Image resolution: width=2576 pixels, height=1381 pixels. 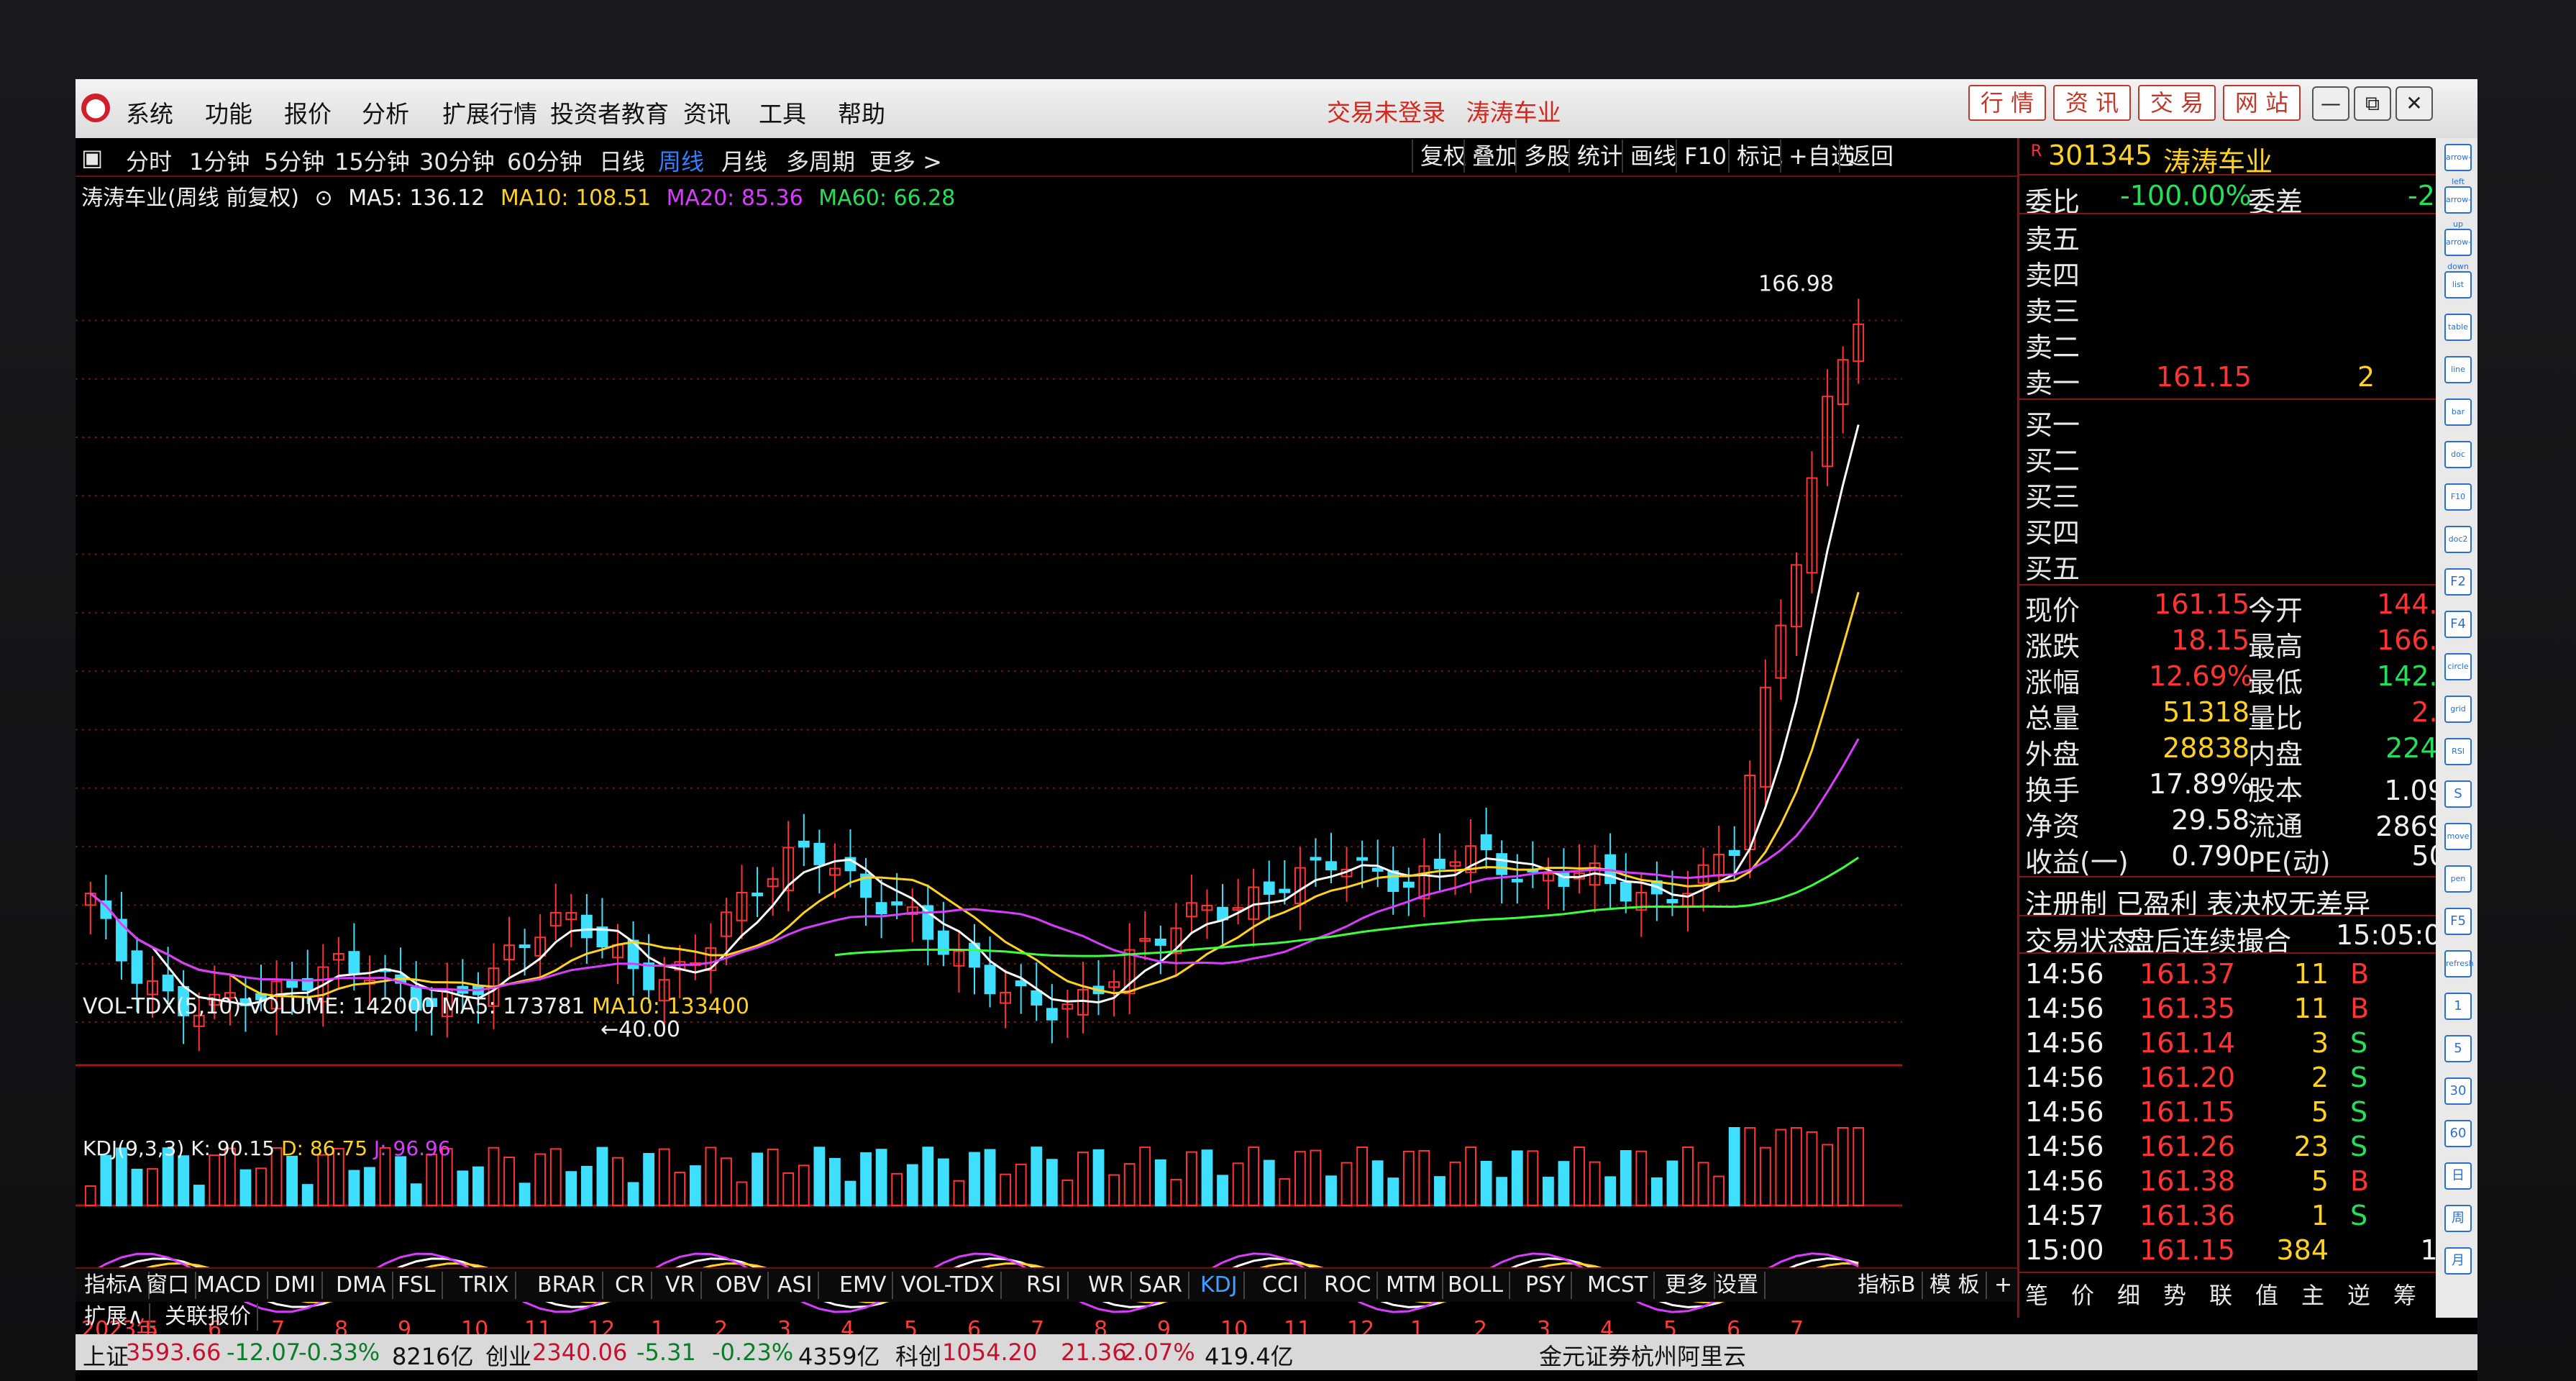 What do you see at coordinates (1618, 1285) in the screenshot?
I see `indicator-tab-23: MCST` at bounding box center [1618, 1285].